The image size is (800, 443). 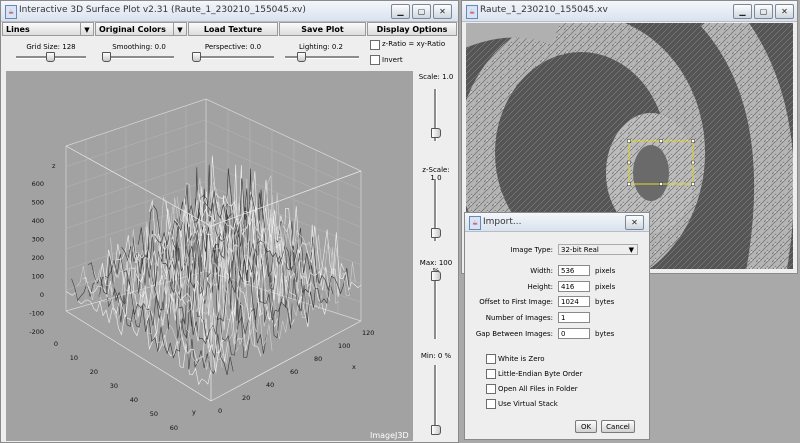 What do you see at coordinates (38, 203) in the screenshot?
I see `z-tick-label: 500` at bounding box center [38, 203].